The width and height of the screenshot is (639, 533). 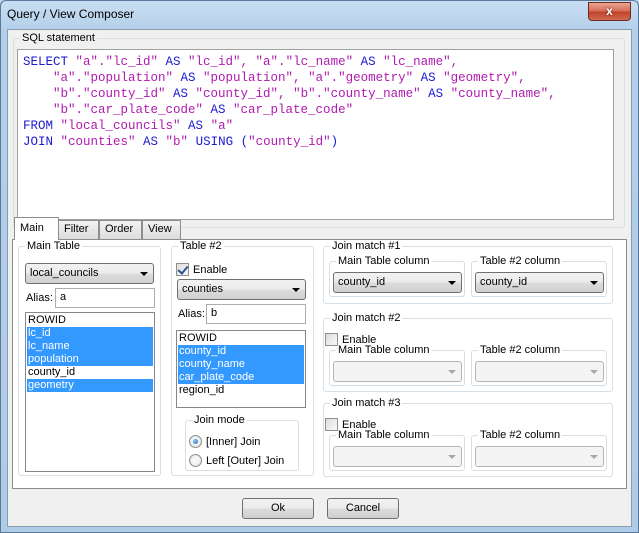 I want to click on tab-view: View, so click(x=161, y=229).